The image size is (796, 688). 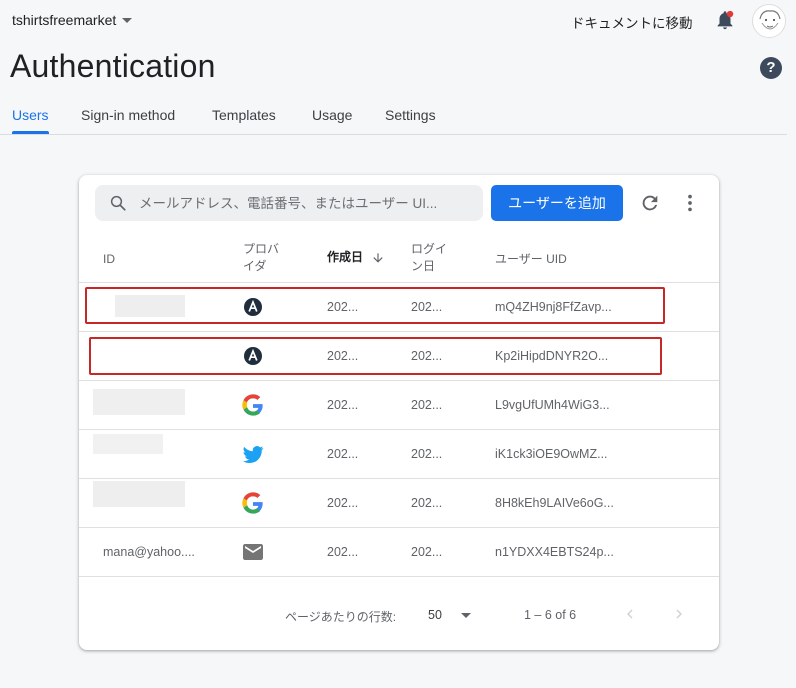 What do you see at coordinates (345, 257) in the screenshot?
I see `column-header-created-label: 作成日` at bounding box center [345, 257].